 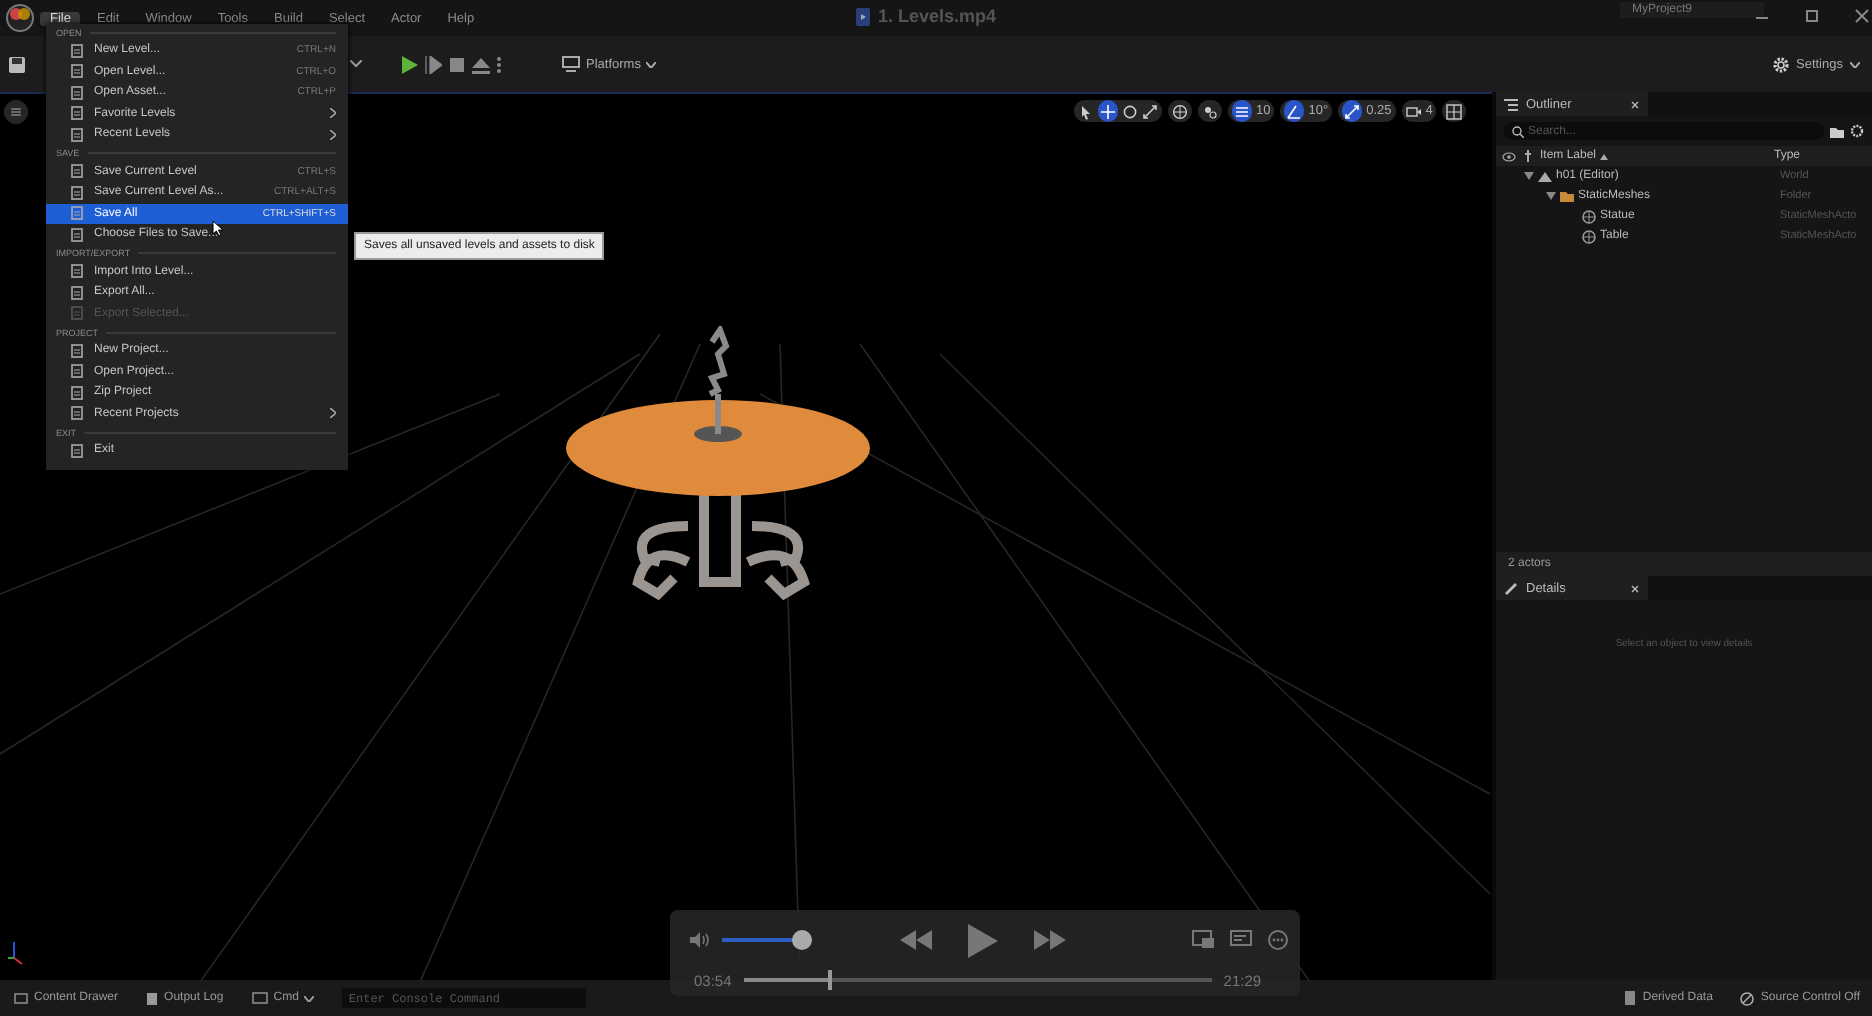 What do you see at coordinates (1630, 998) in the screenshot?
I see `database-icon` at bounding box center [1630, 998].